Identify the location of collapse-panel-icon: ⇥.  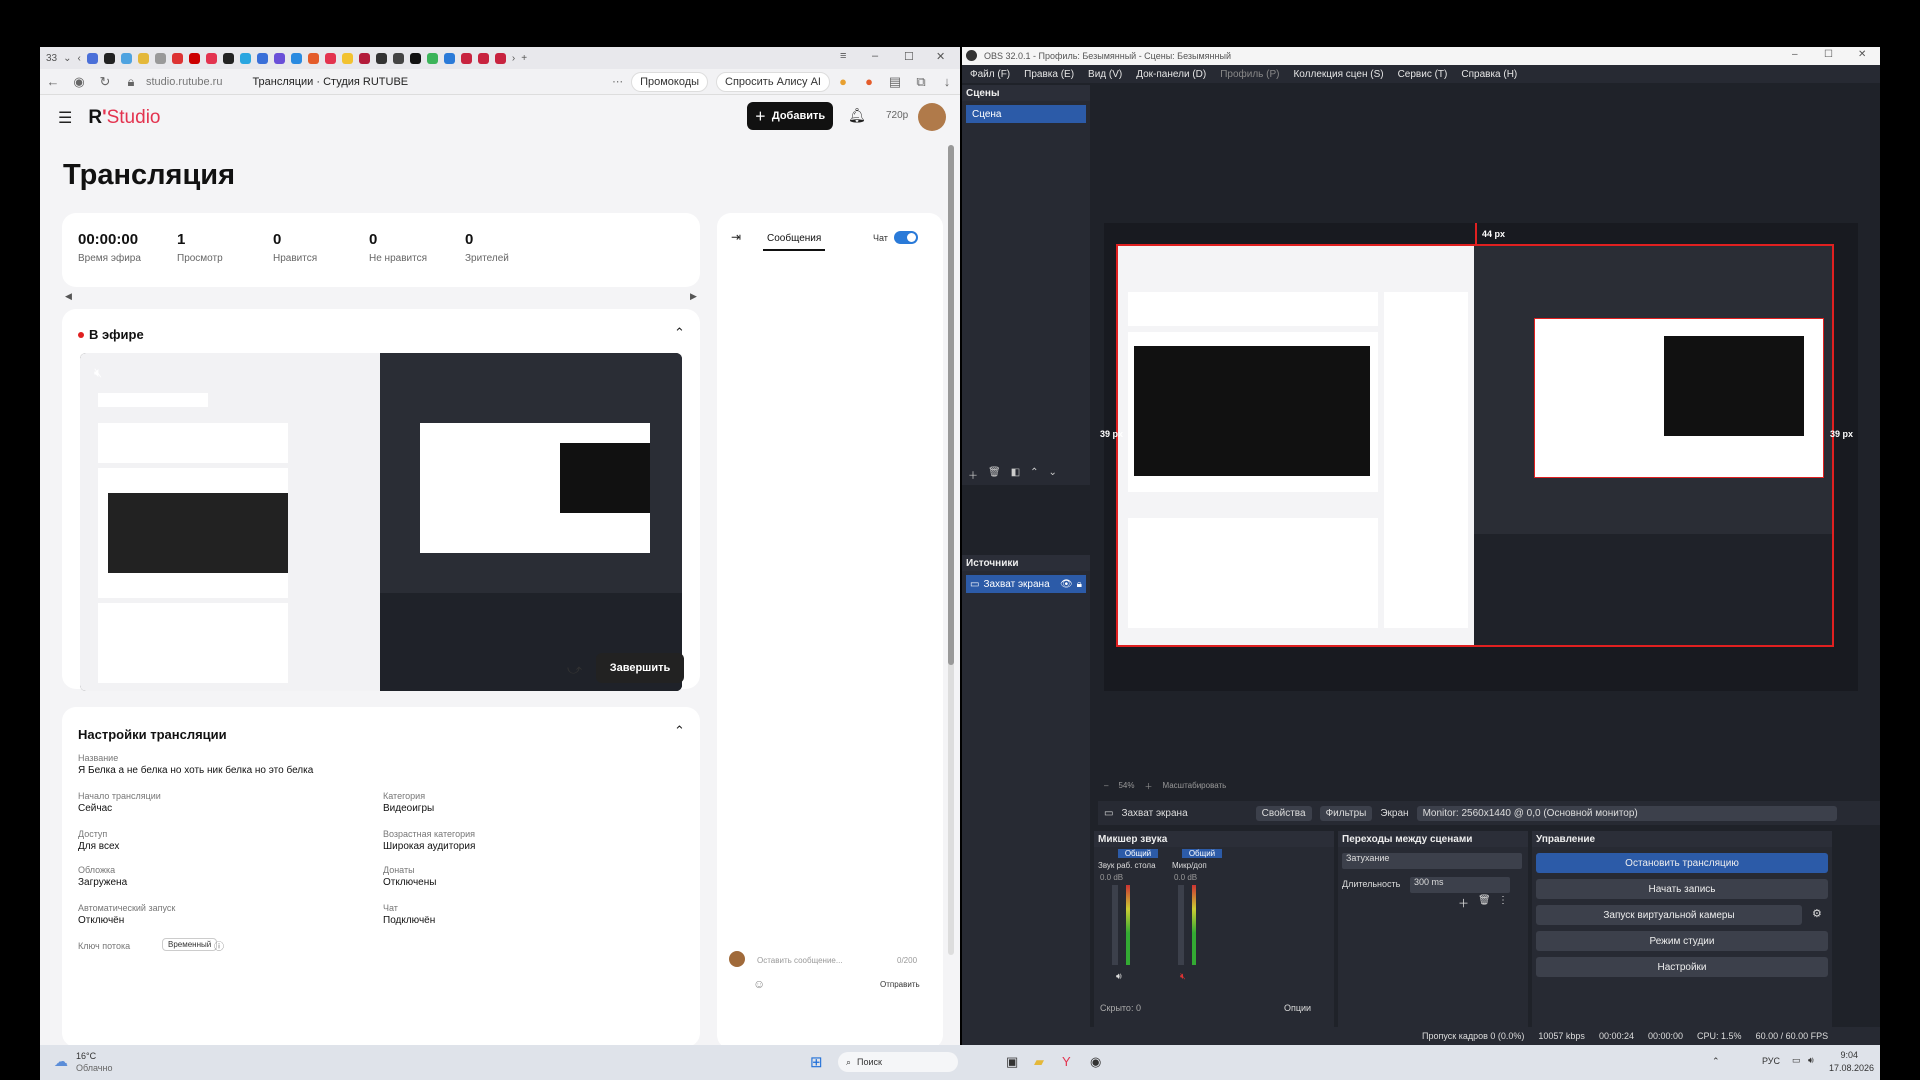
(736, 237).